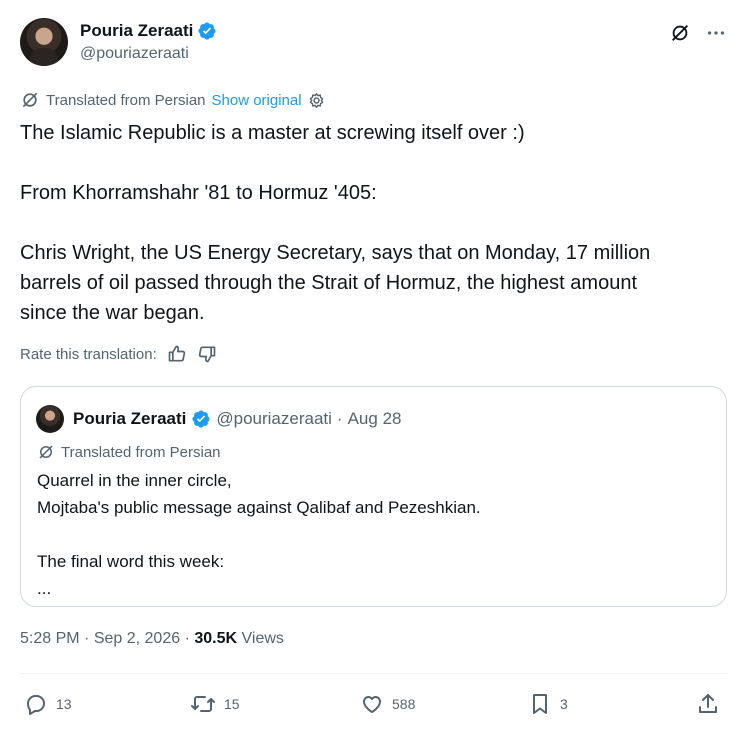 The width and height of the screenshot is (747, 735). I want to click on quoted-handle: @pouriazeraati, so click(274, 418).